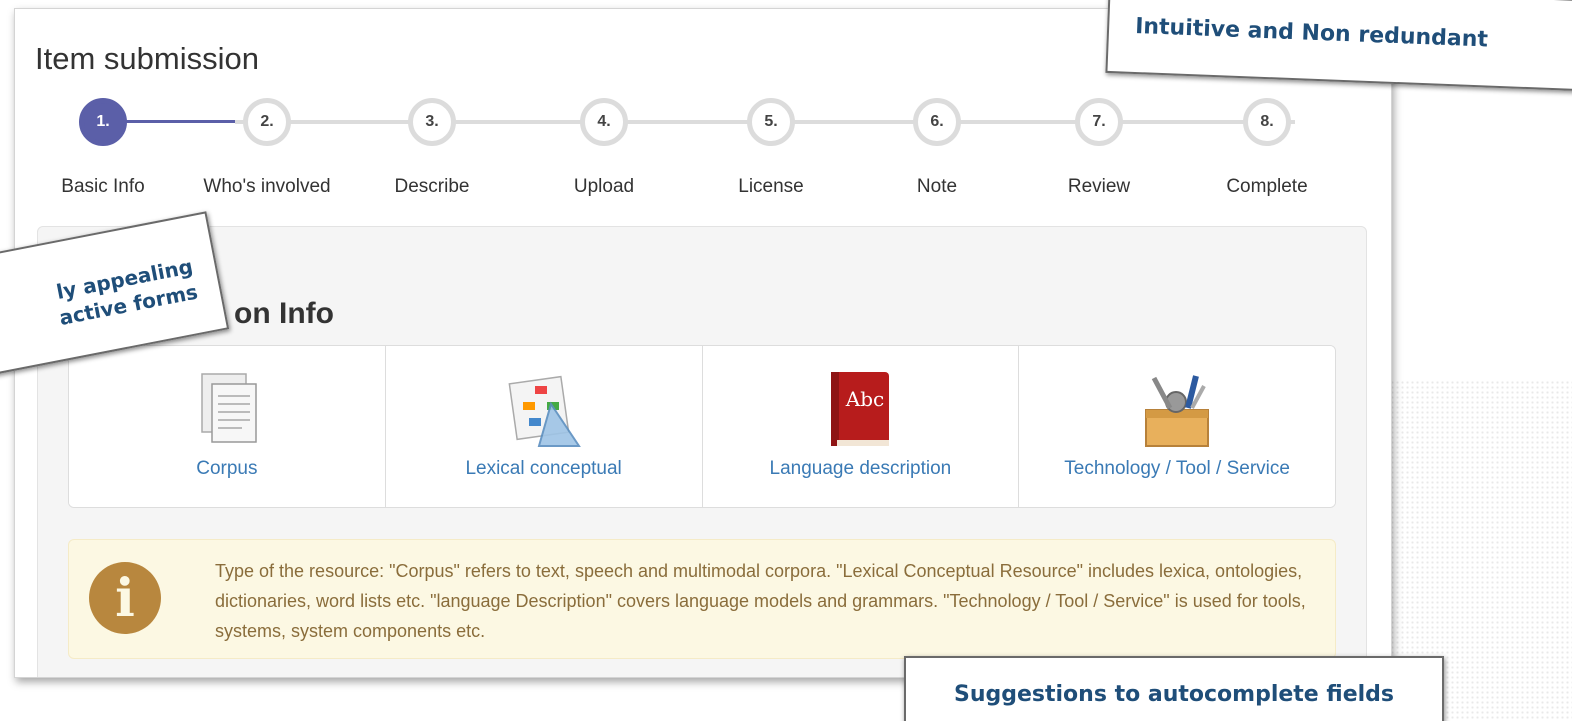  Describe the element at coordinates (227, 468) in the screenshot. I see `resource-type-label: Corpus` at that location.